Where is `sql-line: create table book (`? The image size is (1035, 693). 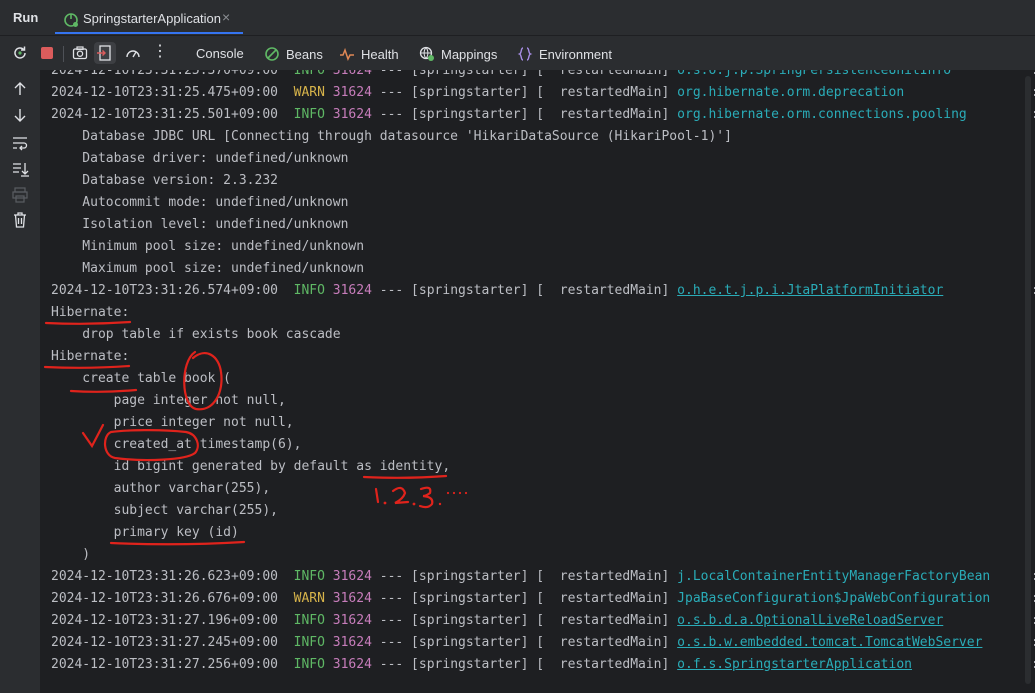
sql-line: create table book ( is located at coordinates (141, 378).